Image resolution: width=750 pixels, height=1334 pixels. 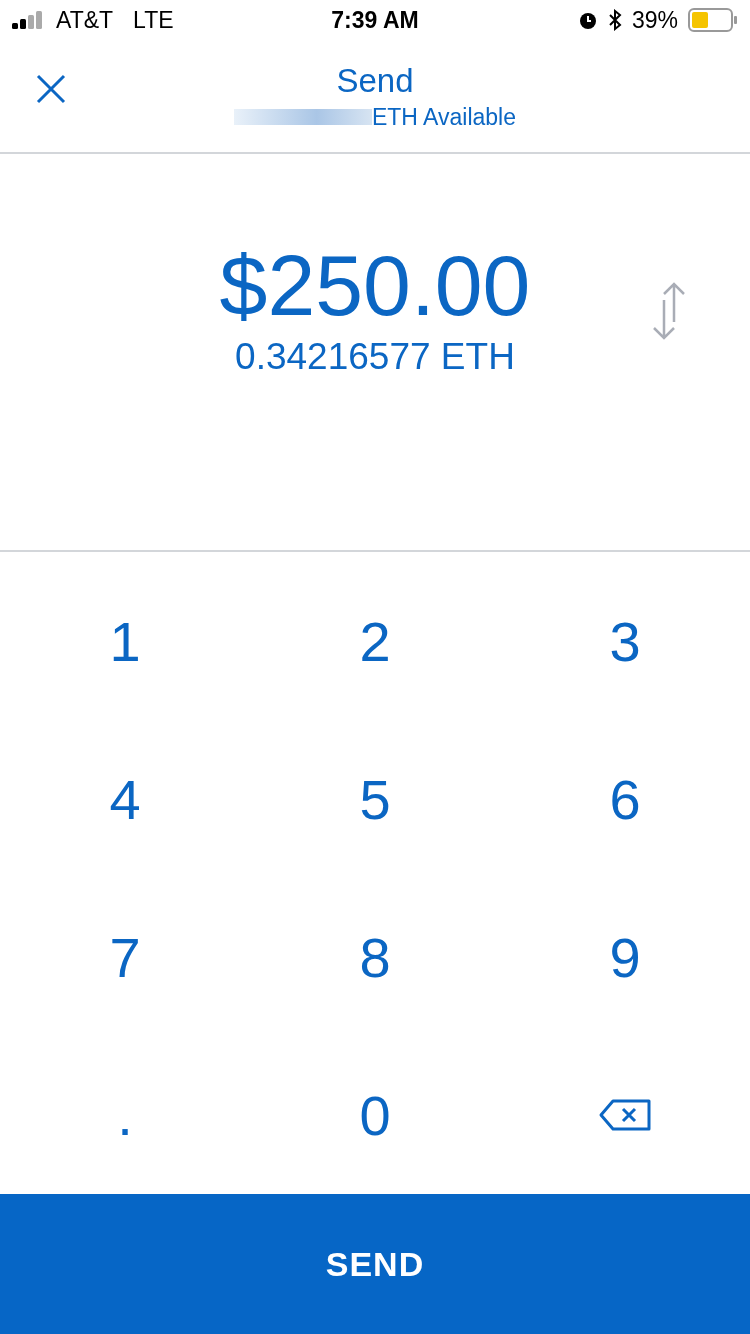 I want to click on backspace-icon, so click(x=625, y=1115).